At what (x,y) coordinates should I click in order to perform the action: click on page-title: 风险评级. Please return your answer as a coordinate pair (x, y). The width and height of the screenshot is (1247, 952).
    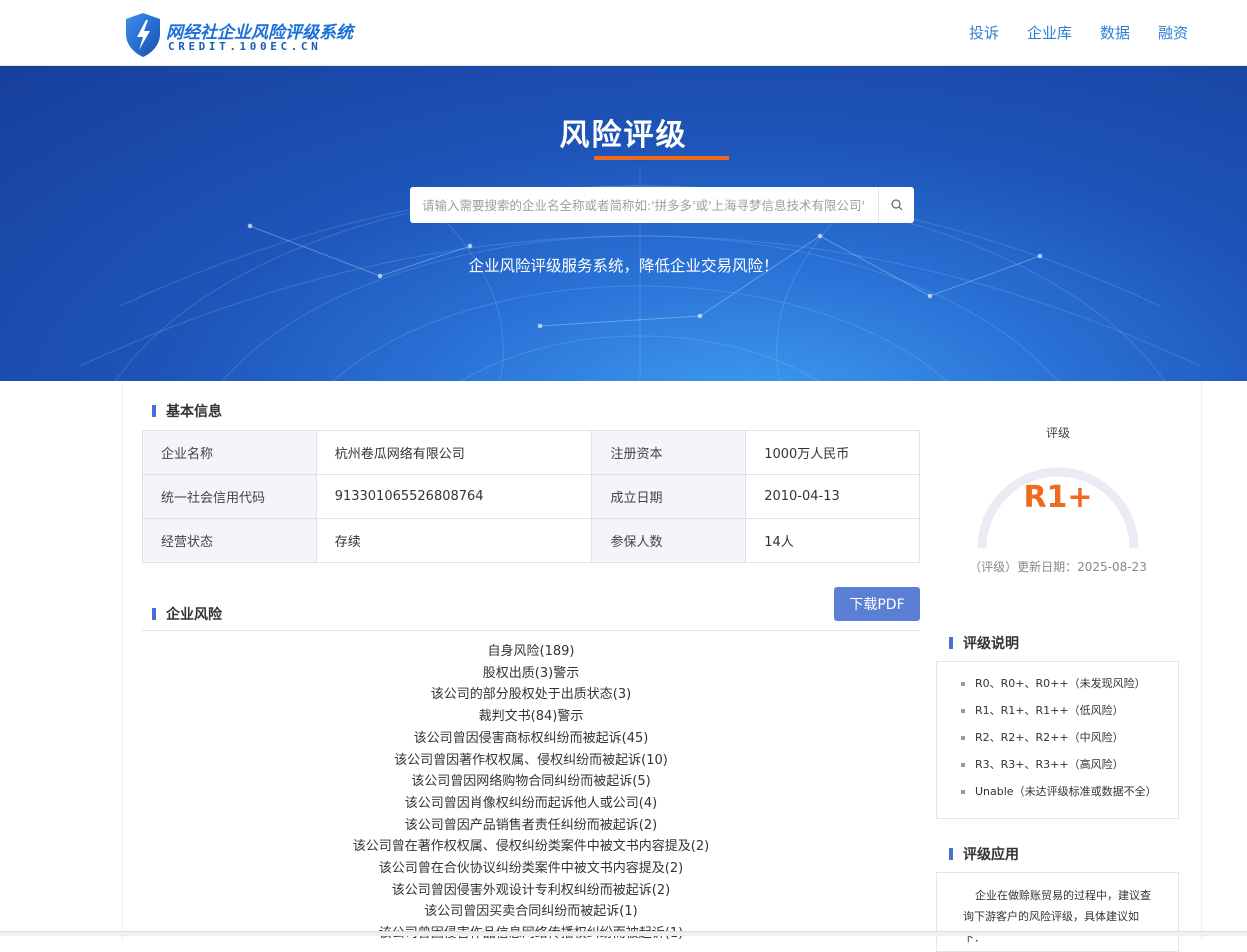
    Looking at the image, I should click on (623, 135).